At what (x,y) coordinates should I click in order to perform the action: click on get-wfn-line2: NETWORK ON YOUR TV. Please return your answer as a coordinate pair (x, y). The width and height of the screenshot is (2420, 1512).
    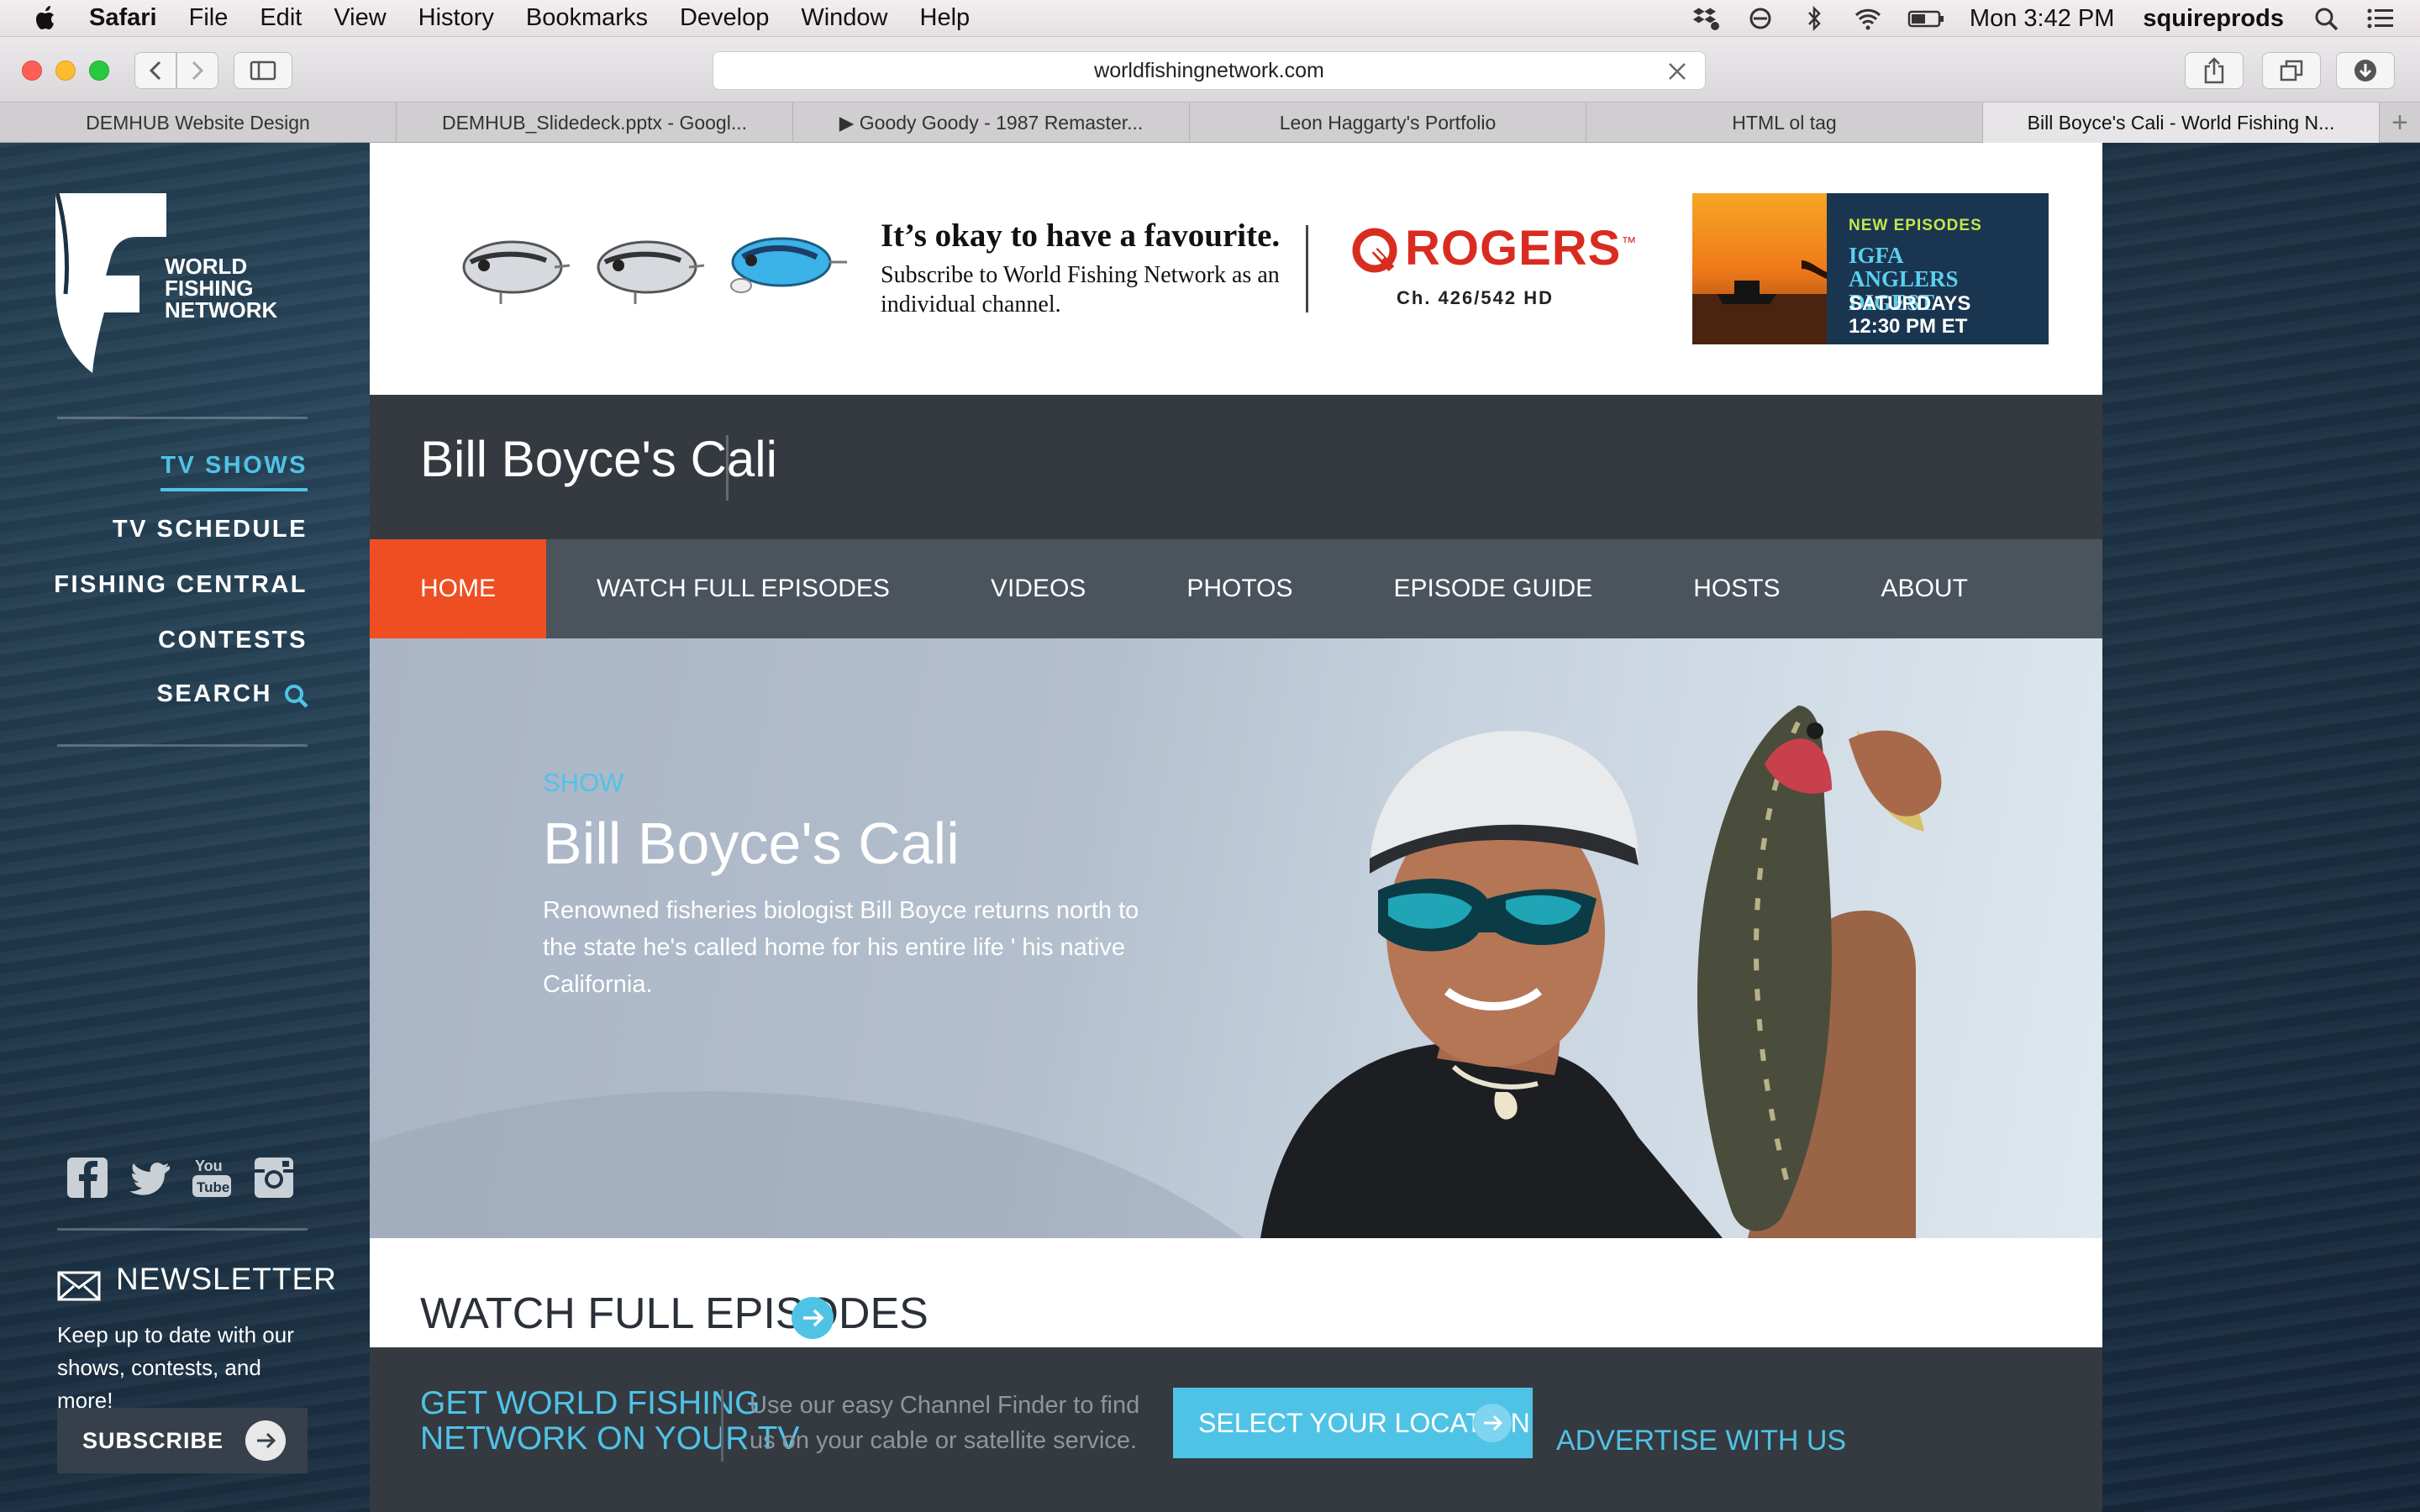
    Looking at the image, I should click on (610, 1438).